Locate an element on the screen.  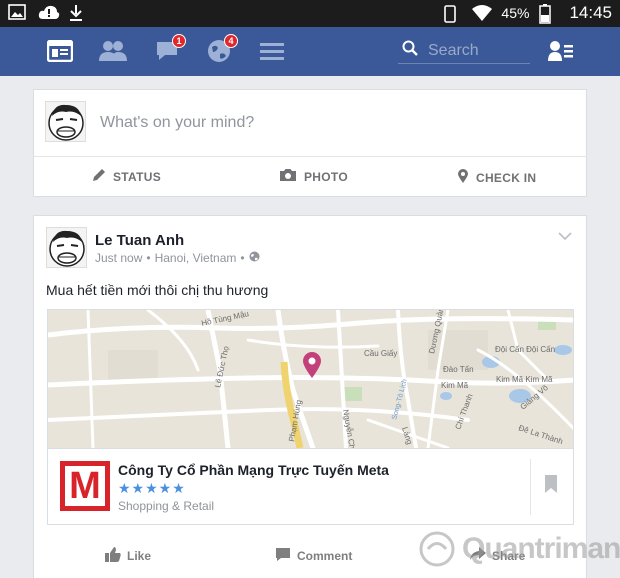
svg-text: Kim Mã is located at coordinates (455, 385).